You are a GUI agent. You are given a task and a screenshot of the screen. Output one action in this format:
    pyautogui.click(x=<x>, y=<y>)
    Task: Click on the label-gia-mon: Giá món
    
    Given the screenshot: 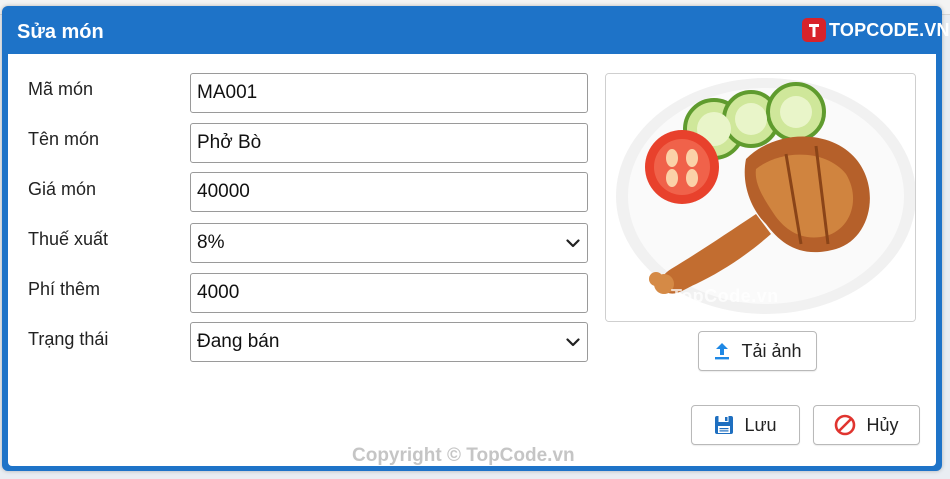 What is the action you would take?
    pyautogui.click(x=62, y=189)
    